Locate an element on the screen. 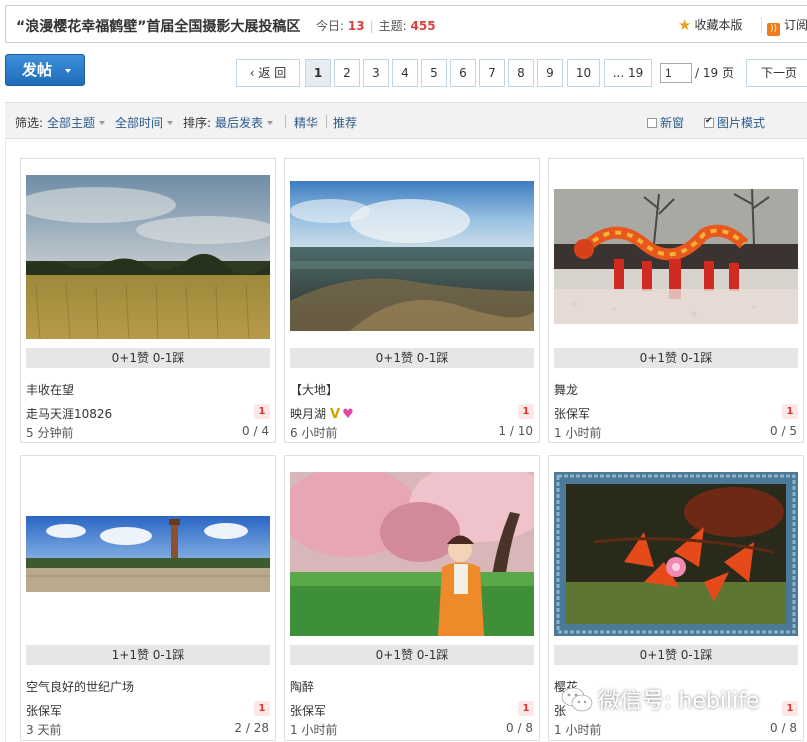 The width and height of the screenshot is (807, 742). thread-card: 0+1赞 0-1踩 【大地】 映月湖 V ♥ 1 6 小时前 1 / 10 is located at coordinates (412, 300).